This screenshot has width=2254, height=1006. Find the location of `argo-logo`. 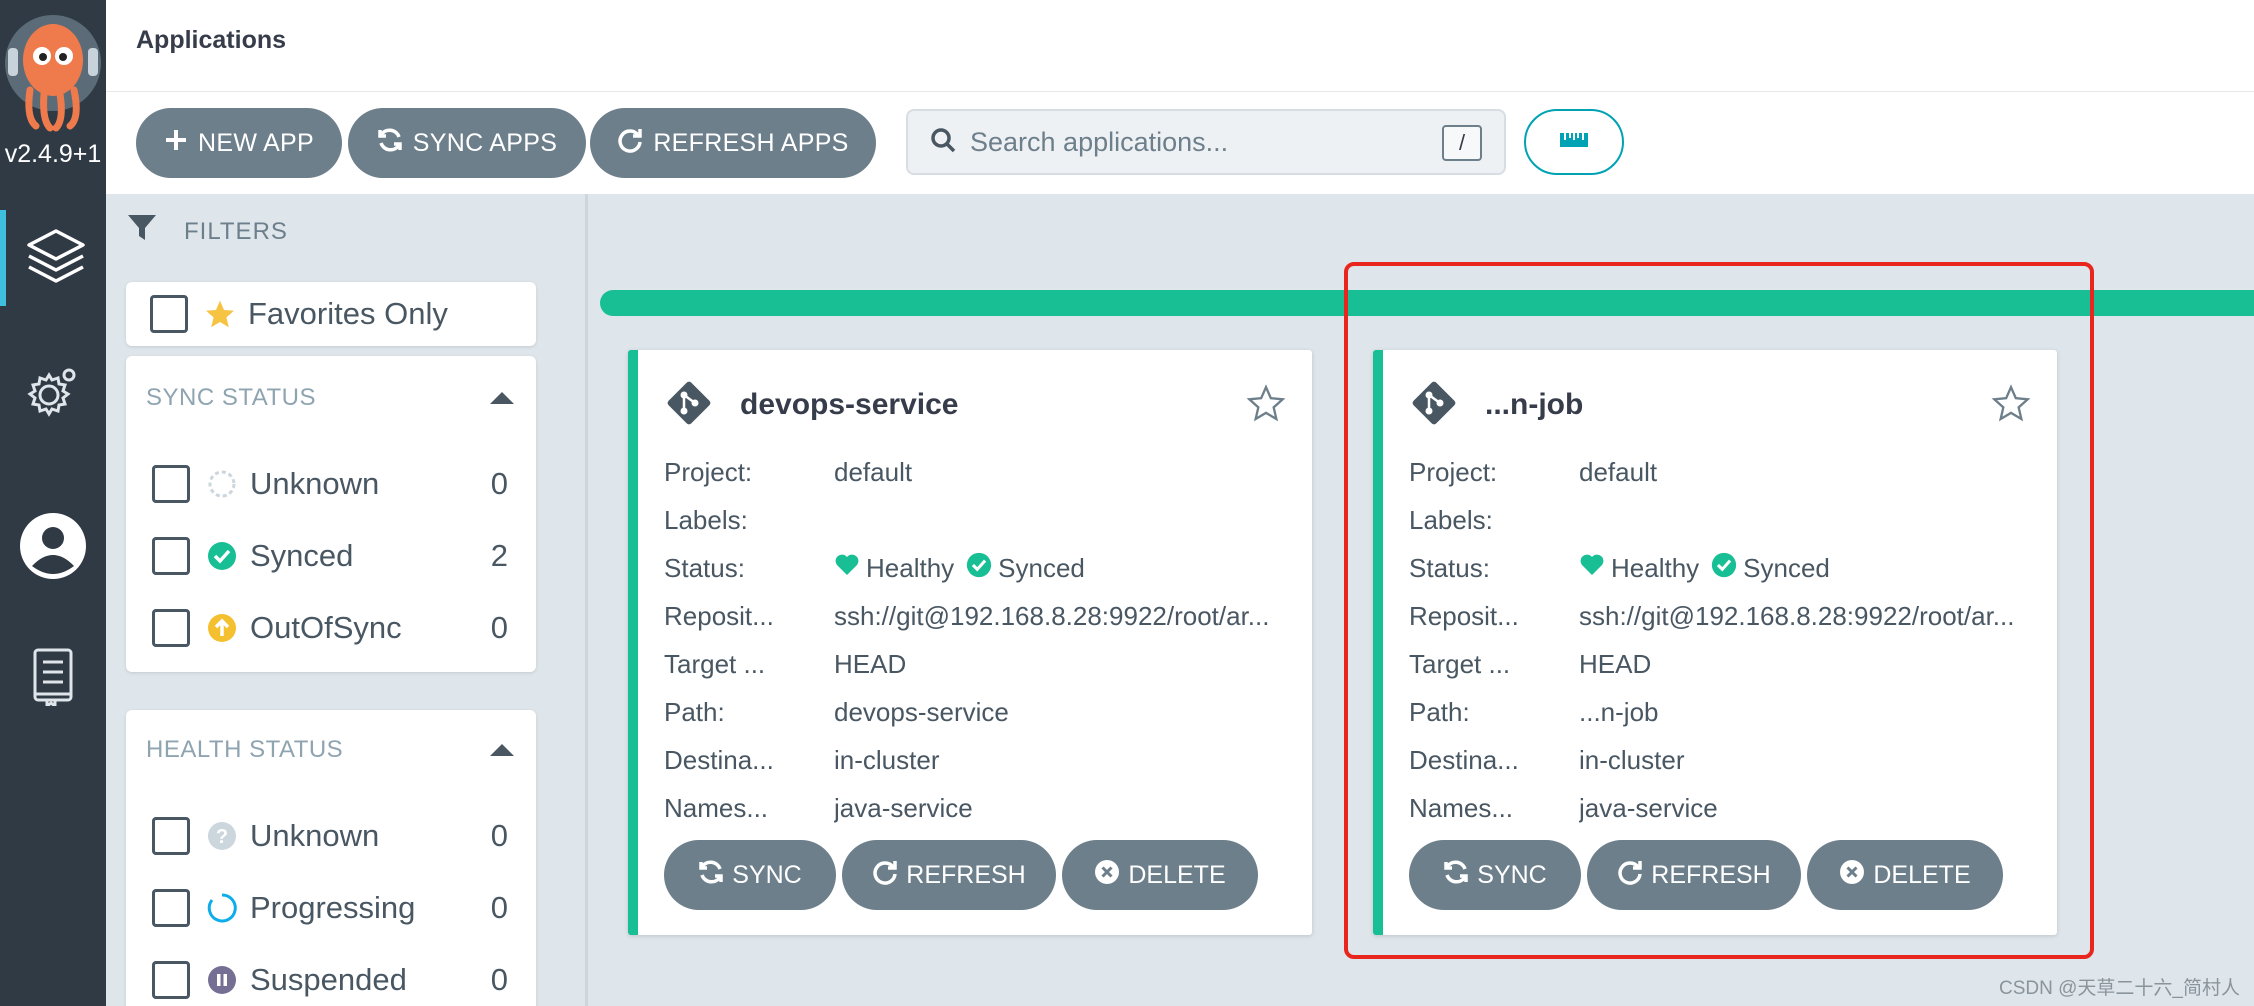

argo-logo is located at coordinates (53, 70).